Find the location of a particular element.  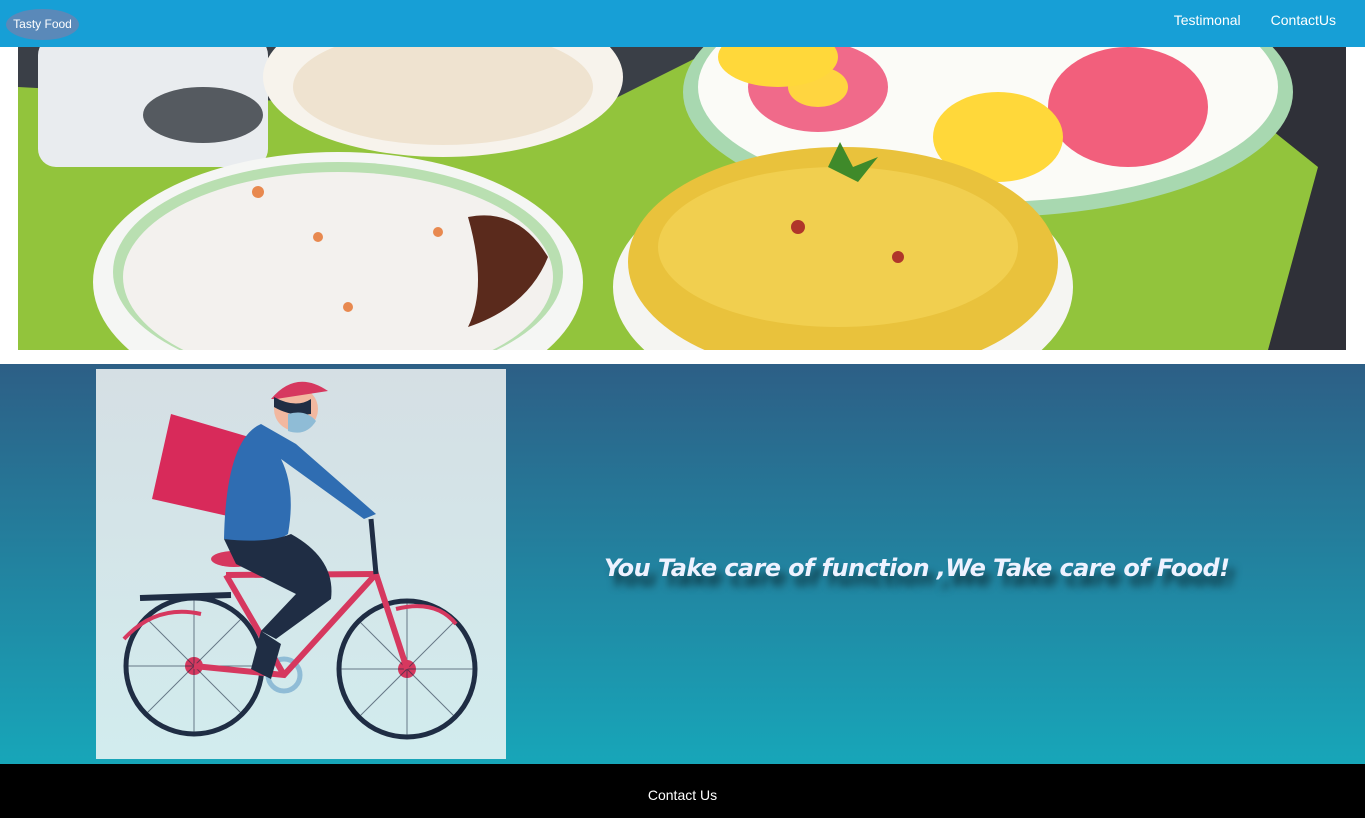

top-navbar: Tasty Food Testimonal ContactUs is located at coordinates (682, 23).